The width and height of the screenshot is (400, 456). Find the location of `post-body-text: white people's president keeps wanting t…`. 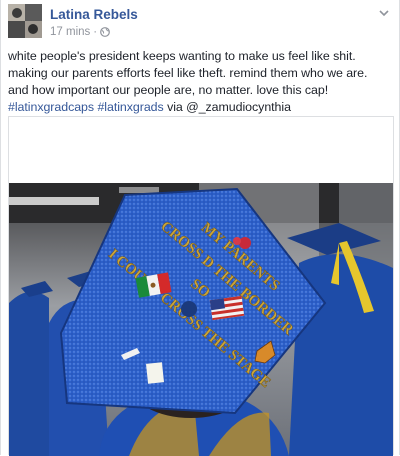

post-body-text: white people's president keeps wanting t… is located at coordinates (188, 73).